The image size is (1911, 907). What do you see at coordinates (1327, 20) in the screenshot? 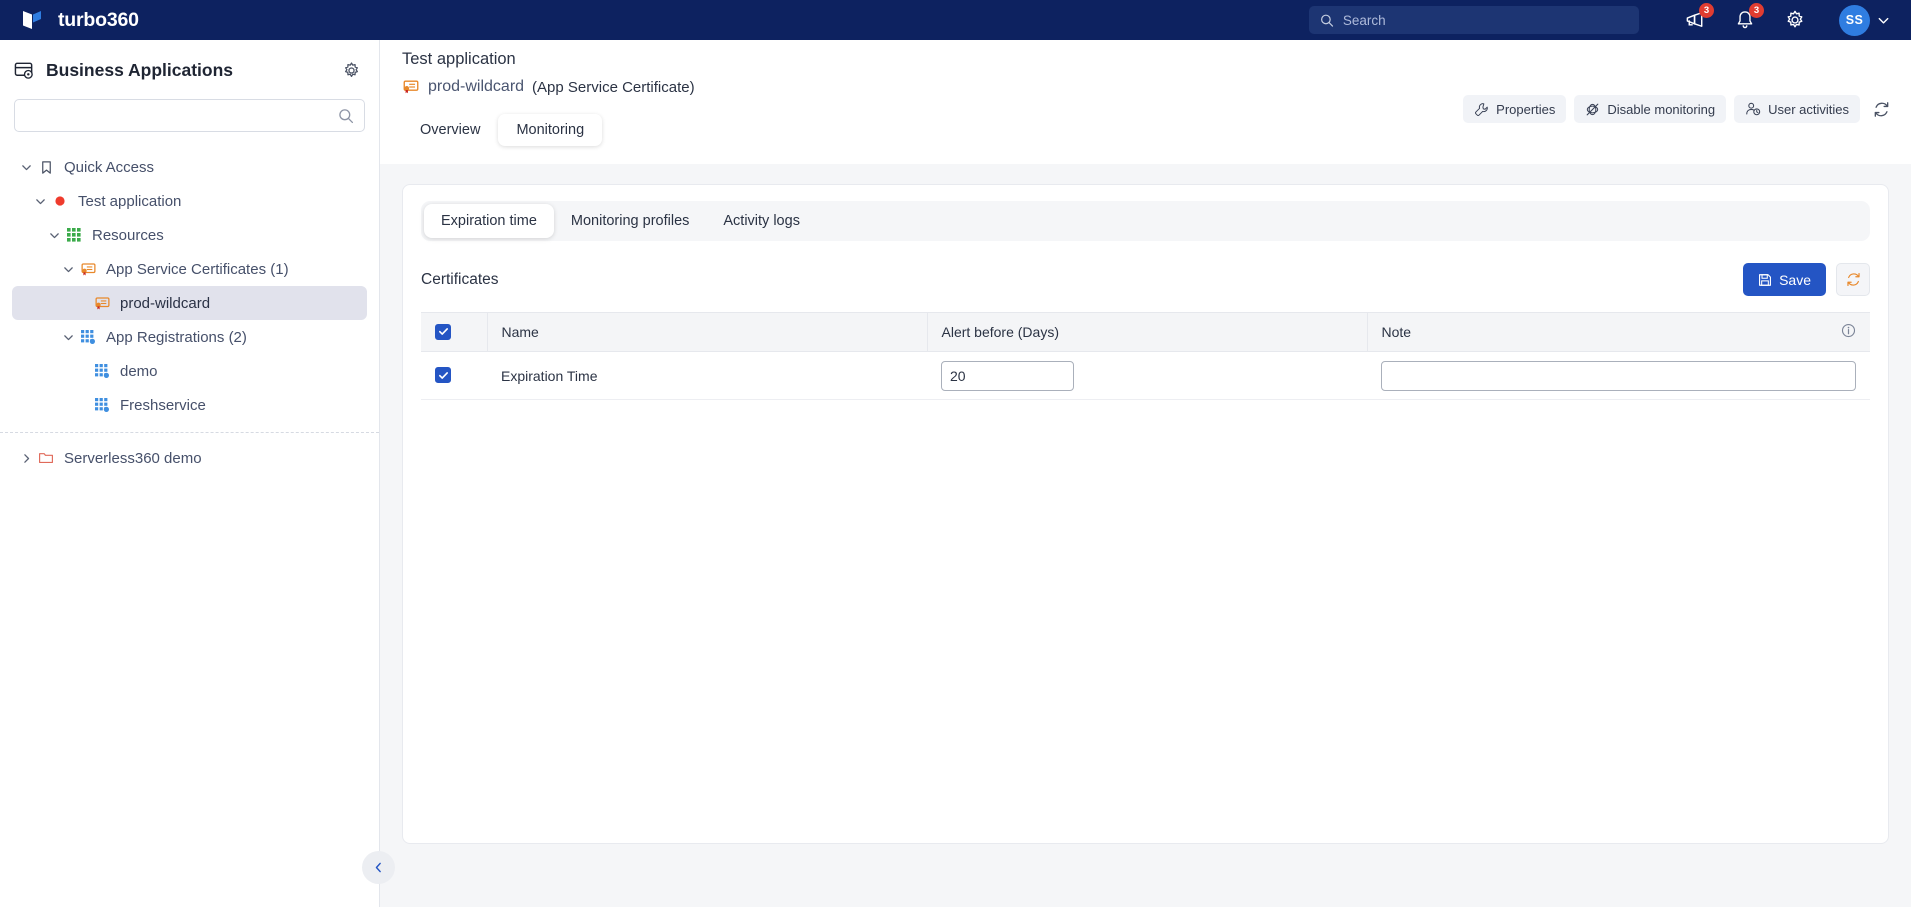
I see `search-icon` at bounding box center [1327, 20].